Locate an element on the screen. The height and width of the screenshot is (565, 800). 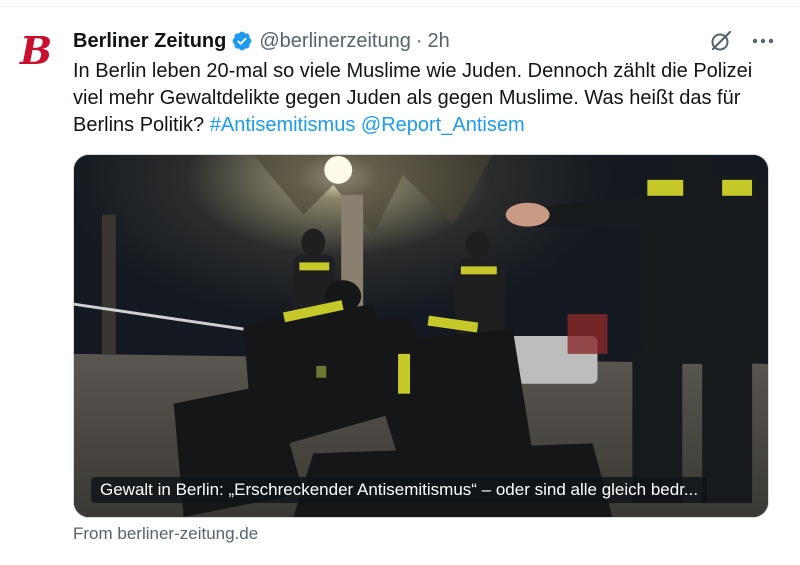
verified-badge-icon is located at coordinates (242, 41).